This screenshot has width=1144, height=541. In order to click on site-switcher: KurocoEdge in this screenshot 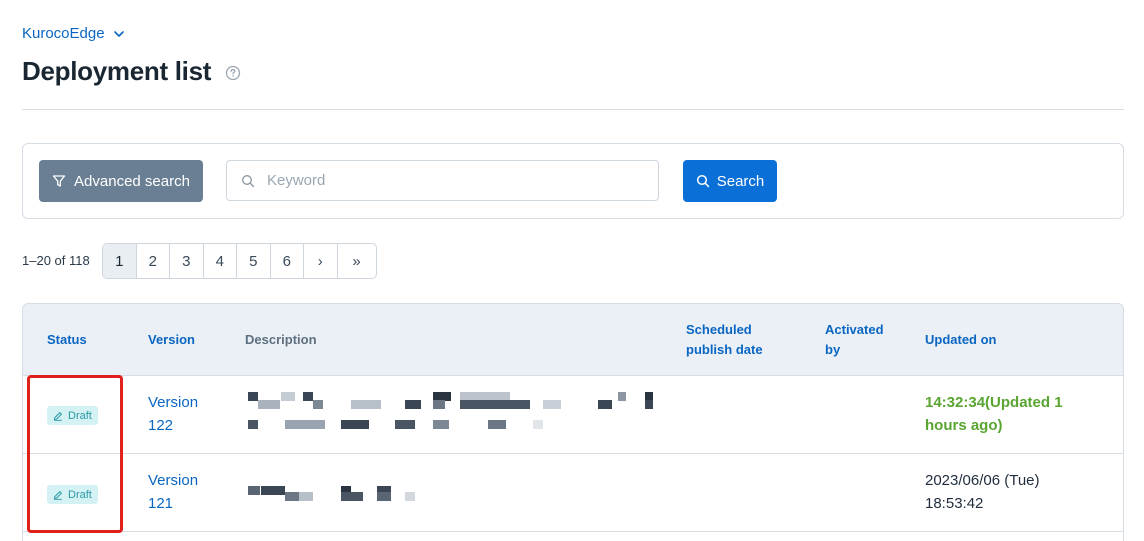, I will do `click(73, 33)`.